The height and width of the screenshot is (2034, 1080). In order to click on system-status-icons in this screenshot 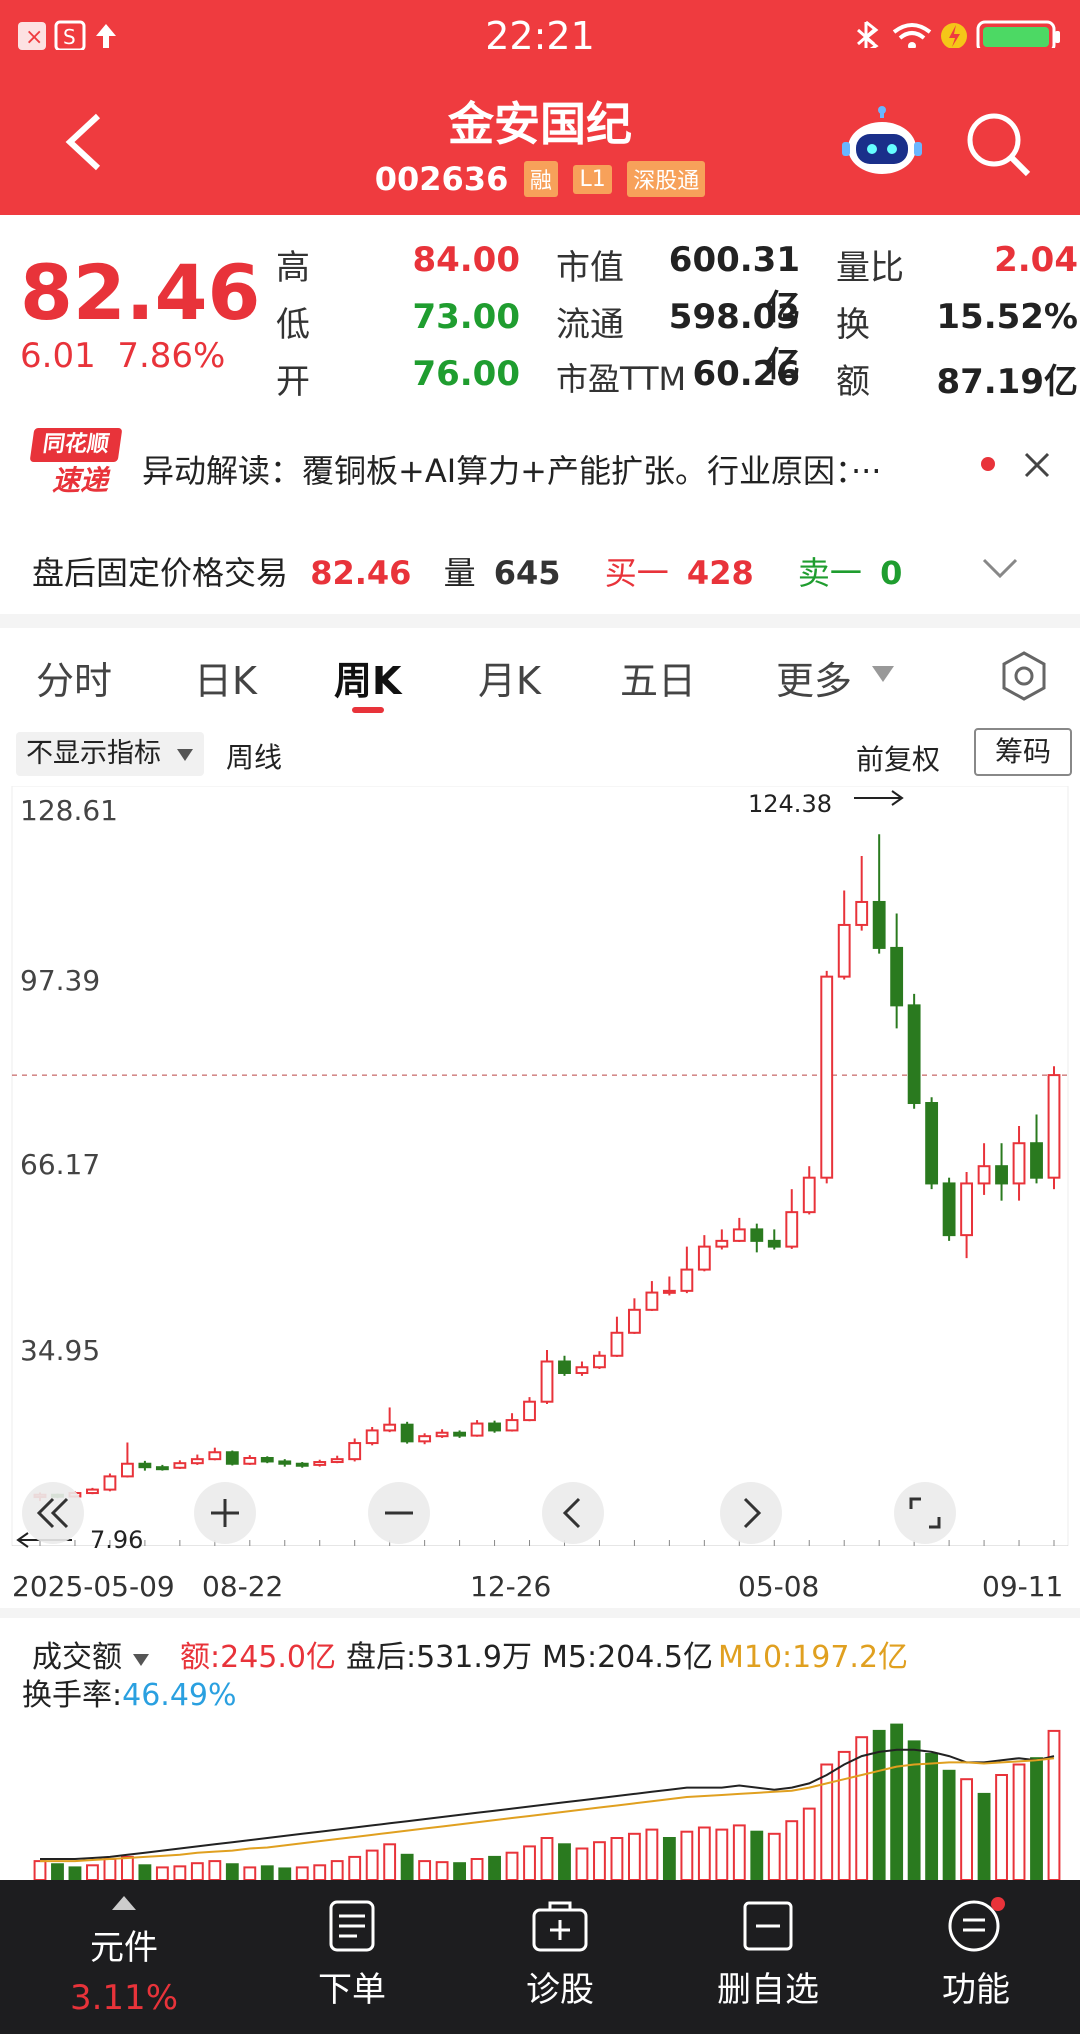, I will do `click(958, 34)`.